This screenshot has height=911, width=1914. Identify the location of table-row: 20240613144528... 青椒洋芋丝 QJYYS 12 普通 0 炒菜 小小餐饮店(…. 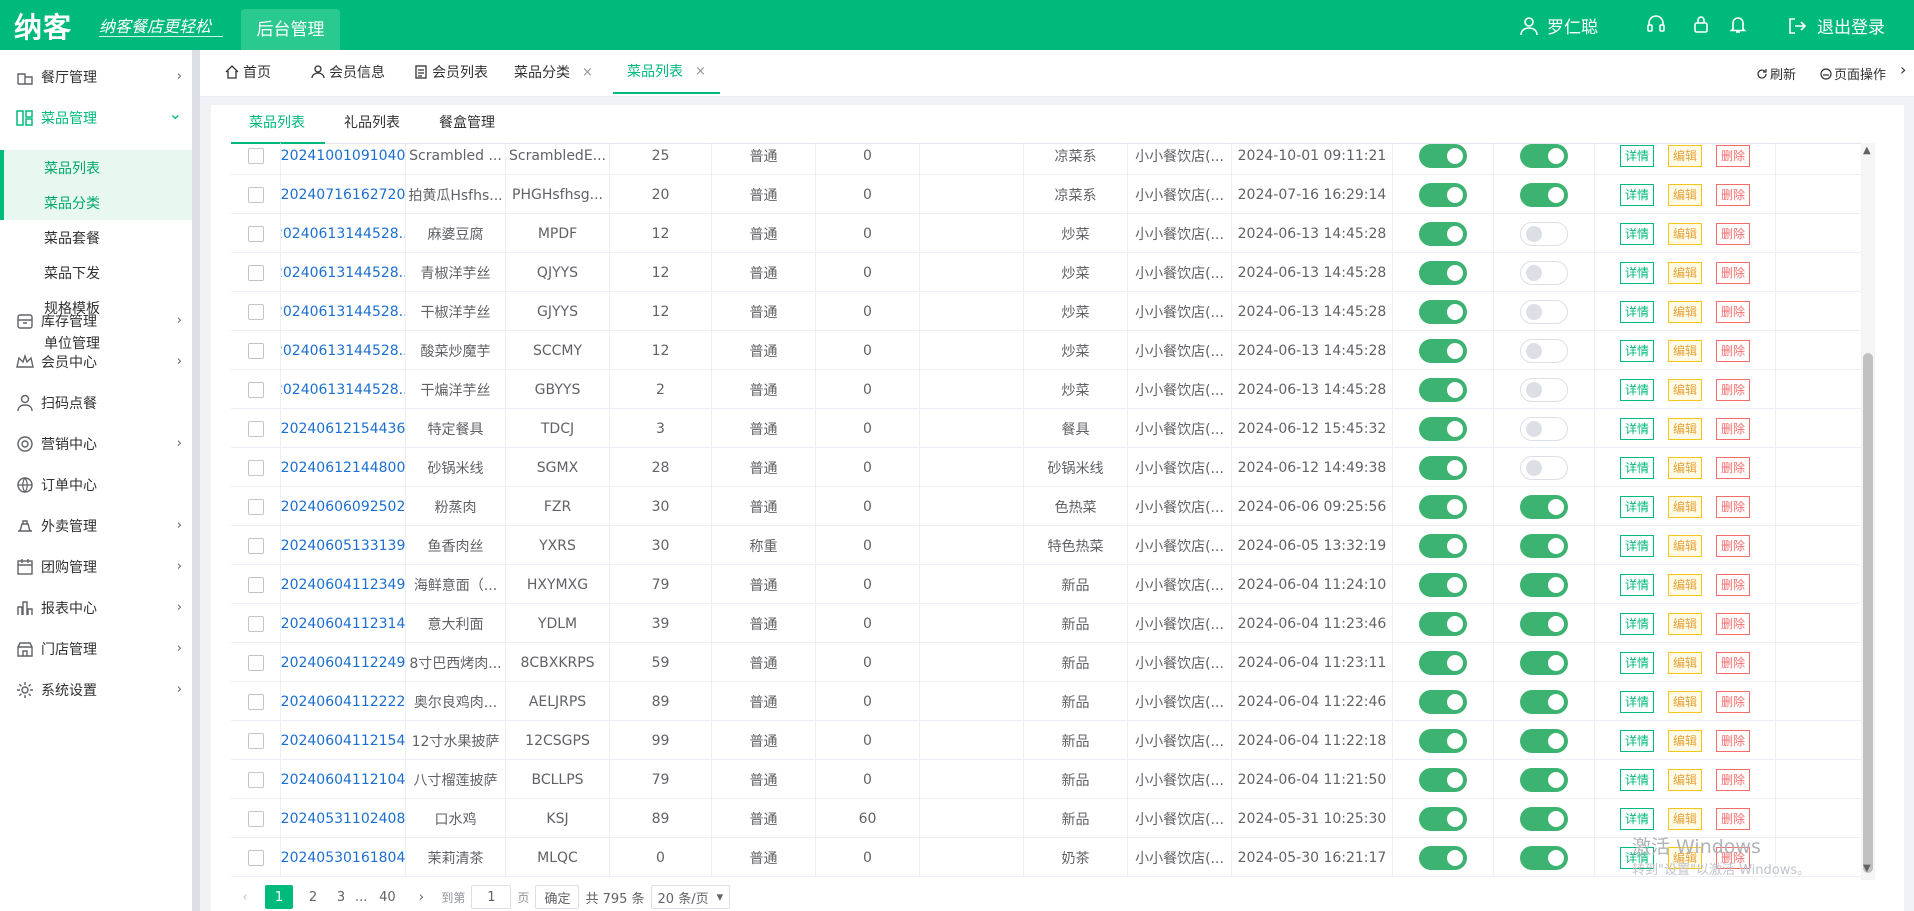
(1046, 272).